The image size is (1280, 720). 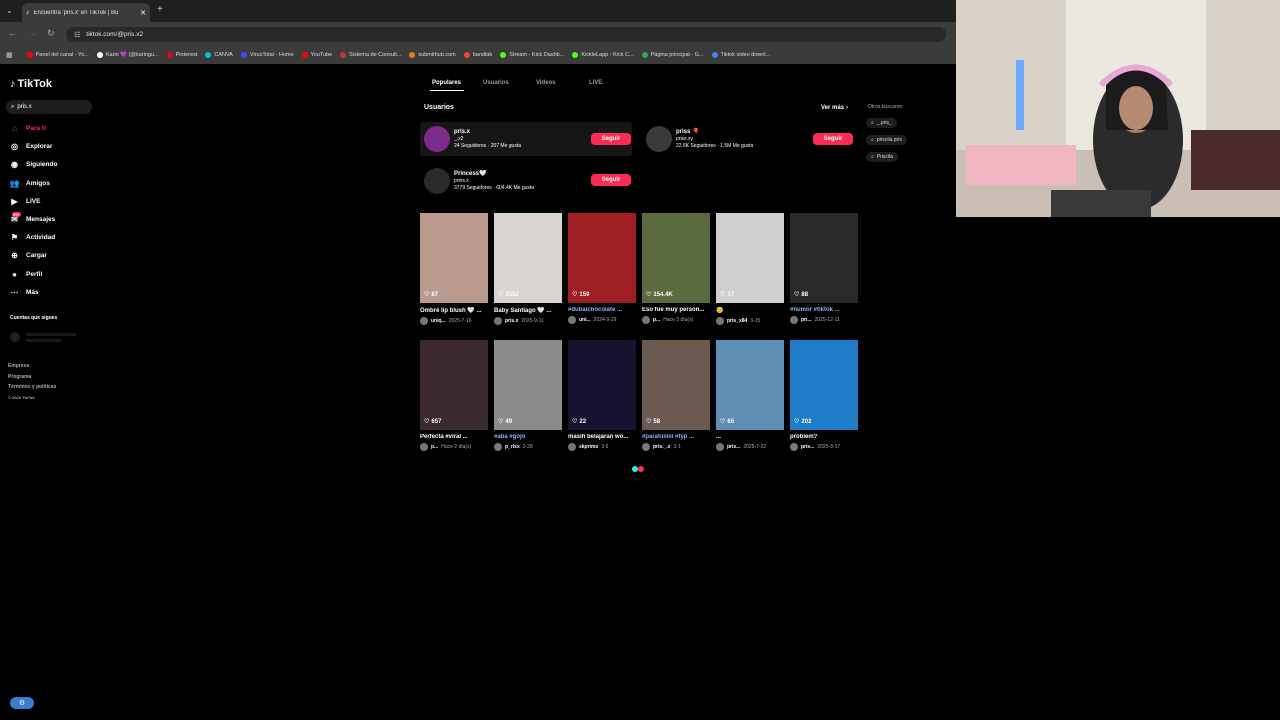 I want to click on video-author: pris.x, so click(x=511, y=321).